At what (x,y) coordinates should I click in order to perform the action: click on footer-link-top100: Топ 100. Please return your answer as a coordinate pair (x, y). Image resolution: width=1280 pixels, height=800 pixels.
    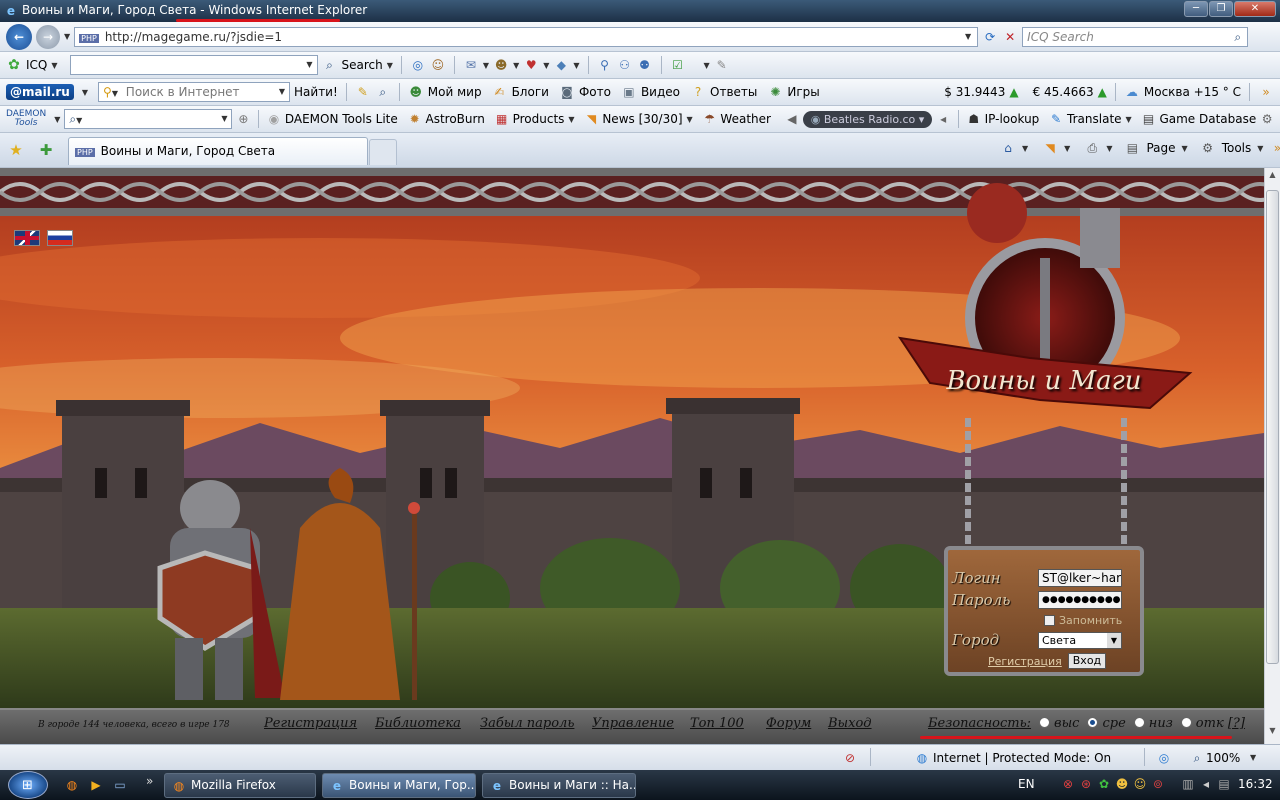
    Looking at the image, I should click on (717, 723).